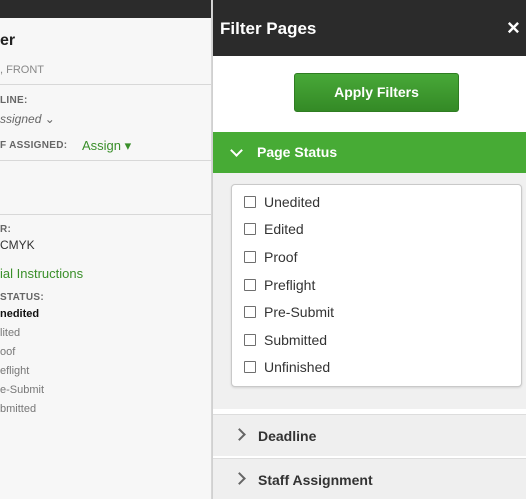  I want to click on details-header-bar, so click(105, 9).